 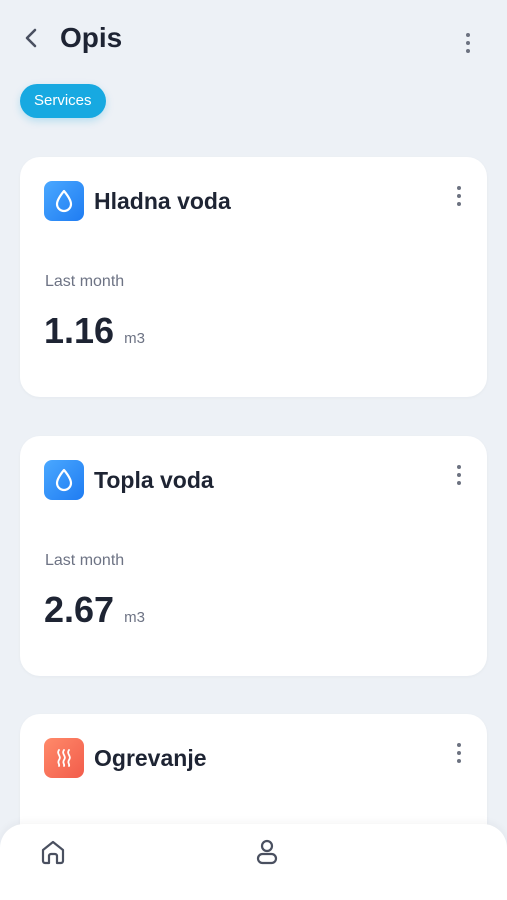 I want to click on nav-profile-button, so click(x=267, y=852).